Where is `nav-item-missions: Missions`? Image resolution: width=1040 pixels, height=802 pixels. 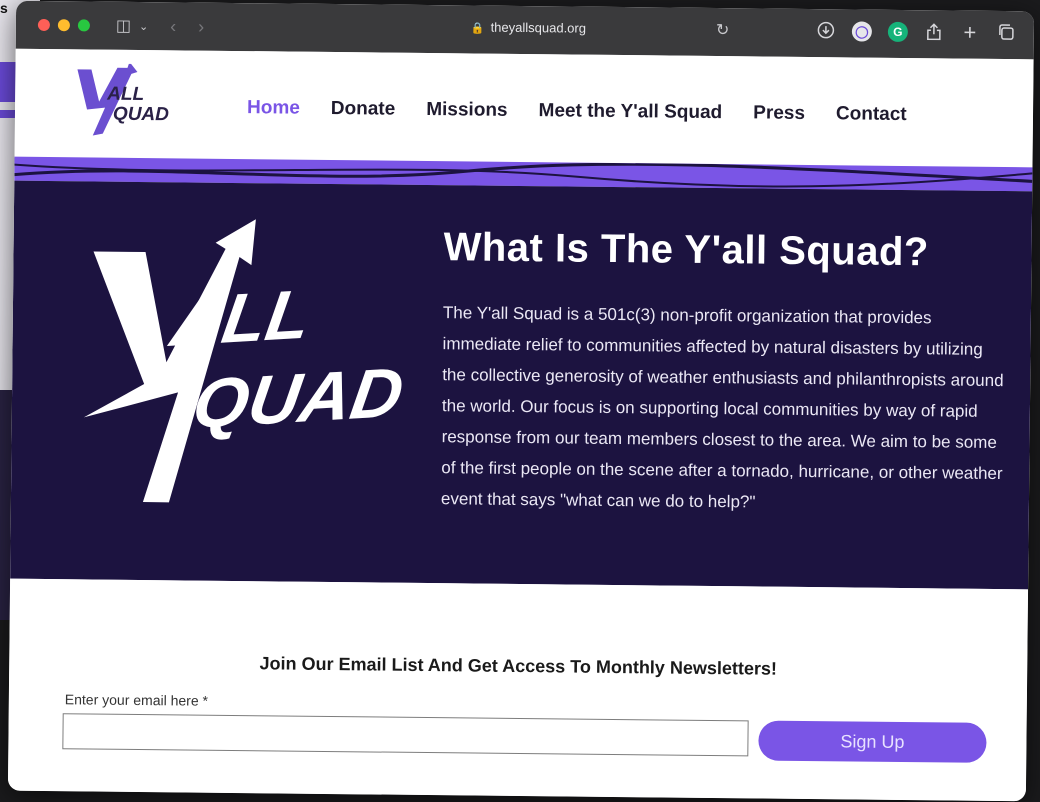
nav-item-missions: Missions is located at coordinates (467, 110).